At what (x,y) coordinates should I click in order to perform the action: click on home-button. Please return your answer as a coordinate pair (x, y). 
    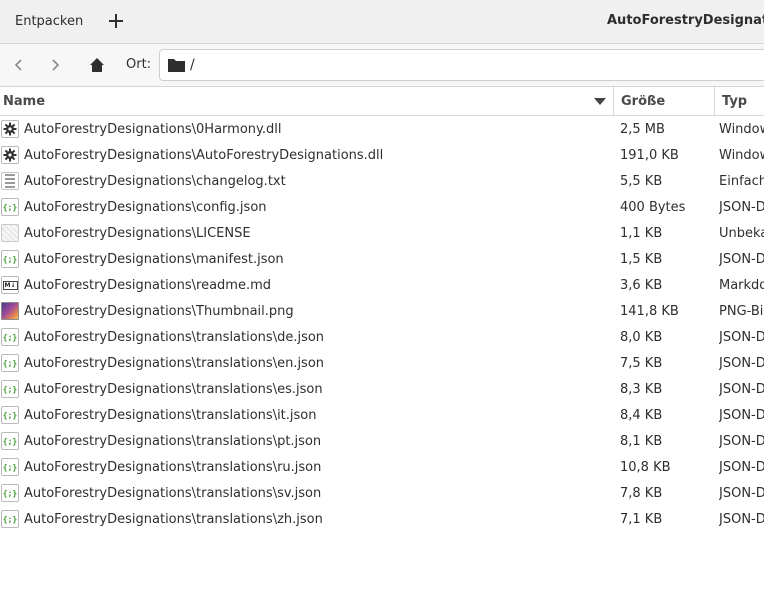
    Looking at the image, I should click on (97, 65).